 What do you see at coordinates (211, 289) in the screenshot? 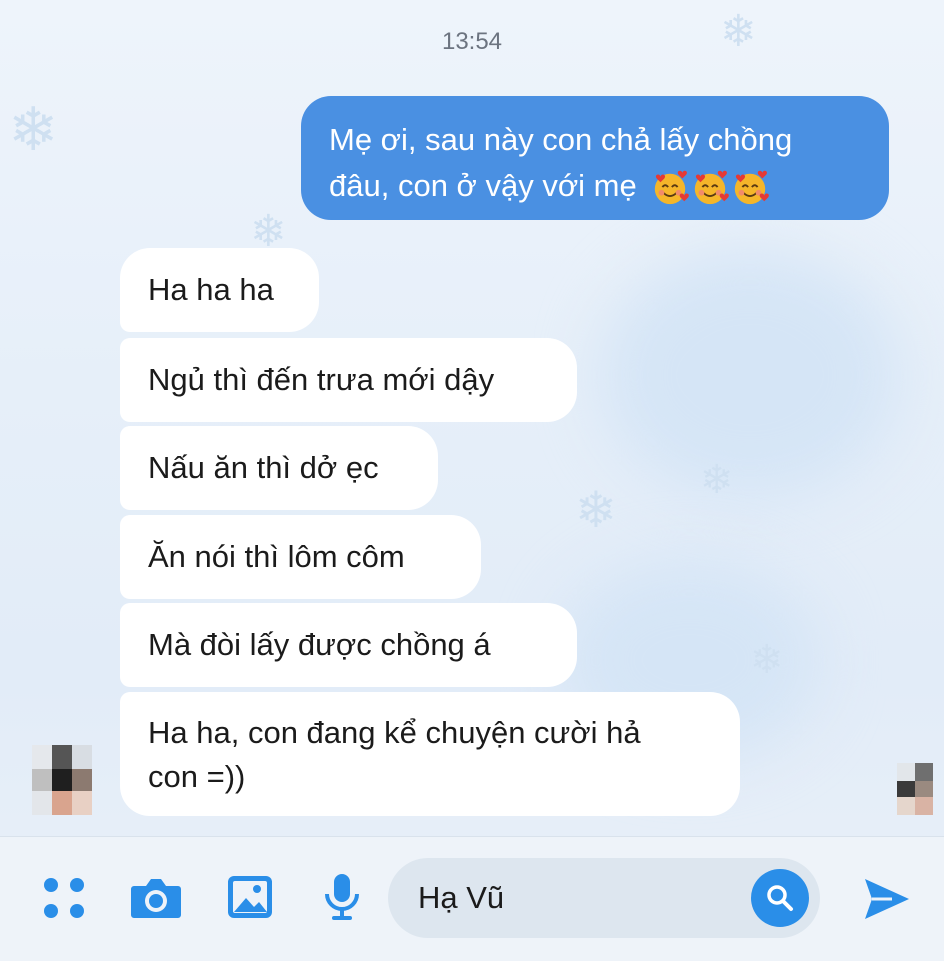
I see `incoming-message-text: Ha ha ha` at bounding box center [211, 289].